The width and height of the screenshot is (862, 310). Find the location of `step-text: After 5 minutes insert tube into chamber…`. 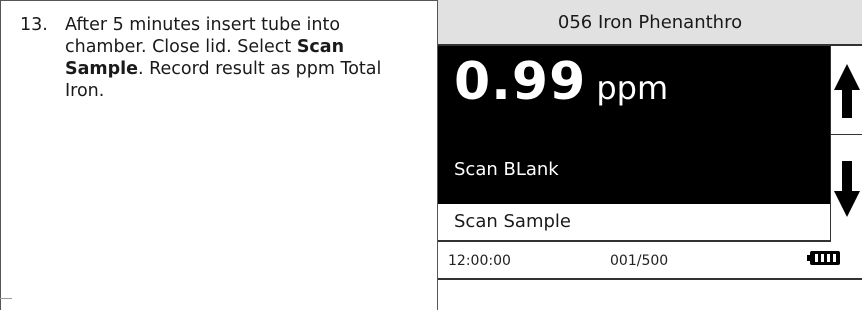

step-text: After 5 minutes insert tube into chamber… is located at coordinates (242, 58).